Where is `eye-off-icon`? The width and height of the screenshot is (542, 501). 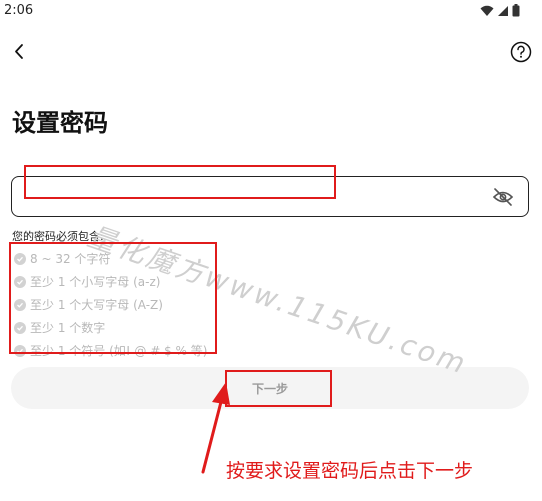
eye-off-icon is located at coordinates (503, 197).